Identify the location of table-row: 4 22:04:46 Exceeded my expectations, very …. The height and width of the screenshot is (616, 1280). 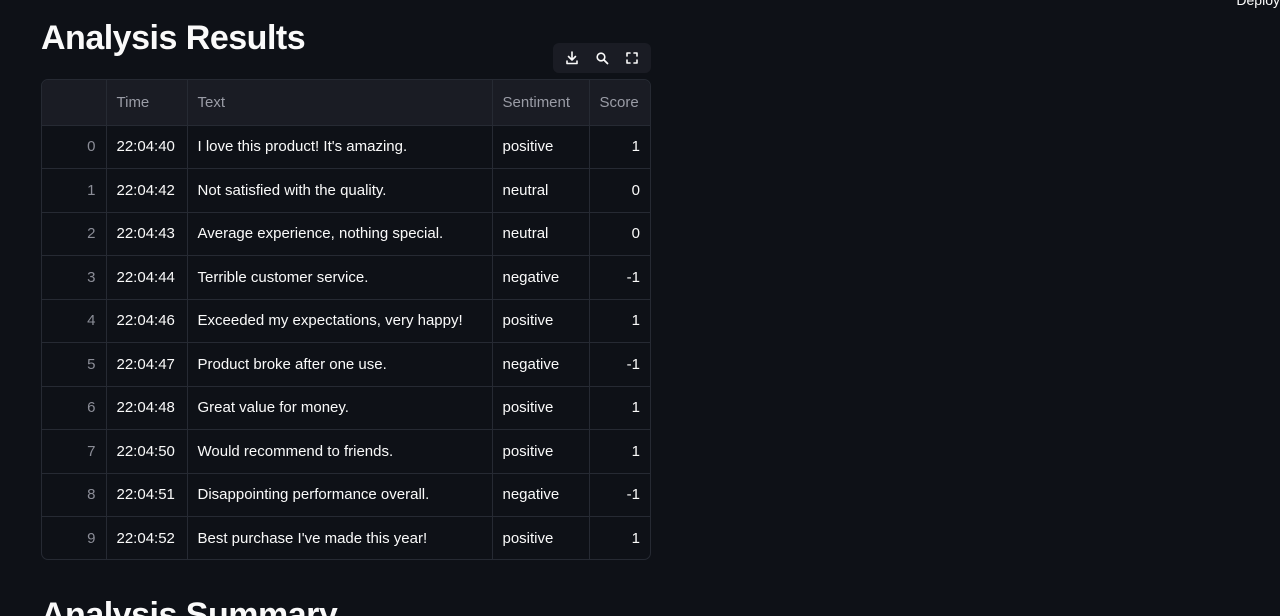
(346, 321).